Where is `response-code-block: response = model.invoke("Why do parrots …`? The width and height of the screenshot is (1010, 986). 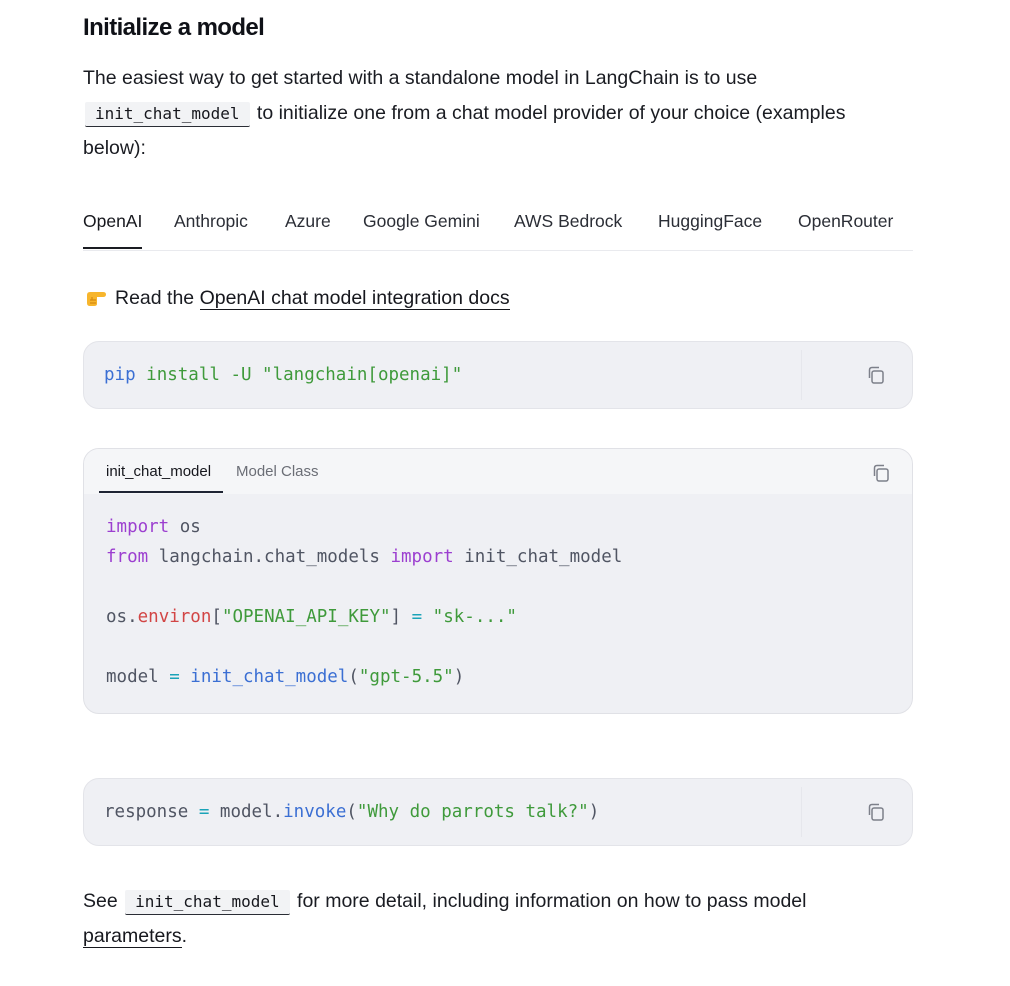
response-code-block: response = model.invoke("Why do parrots … is located at coordinates (498, 812).